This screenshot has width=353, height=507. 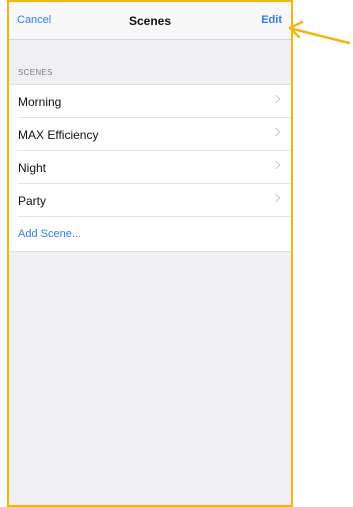 I want to click on page-title: Scenes, so click(x=150, y=21).